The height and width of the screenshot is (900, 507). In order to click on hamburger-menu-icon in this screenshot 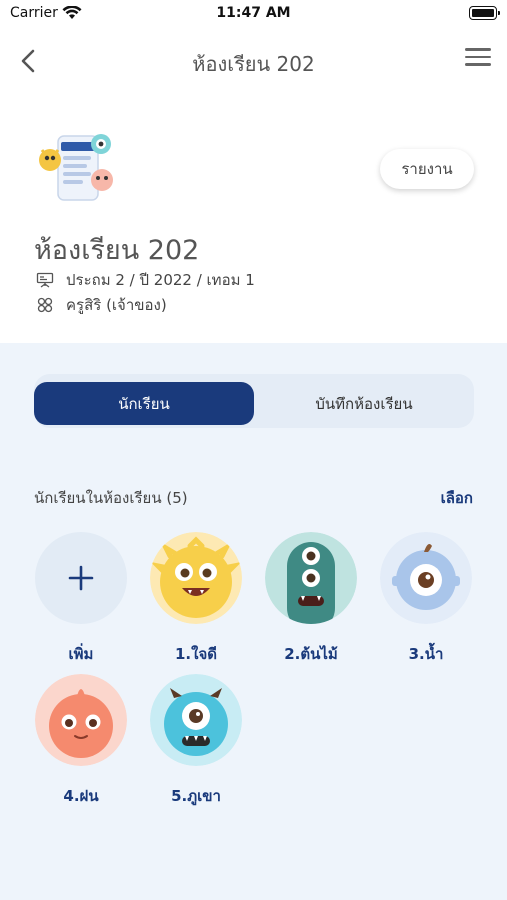, I will do `click(478, 60)`.